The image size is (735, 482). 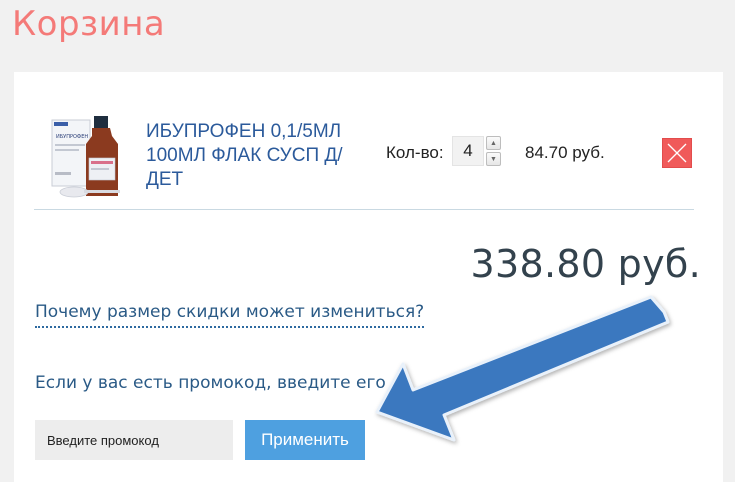 What do you see at coordinates (468, 151) in the screenshot?
I see `quantity-input` at bounding box center [468, 151].